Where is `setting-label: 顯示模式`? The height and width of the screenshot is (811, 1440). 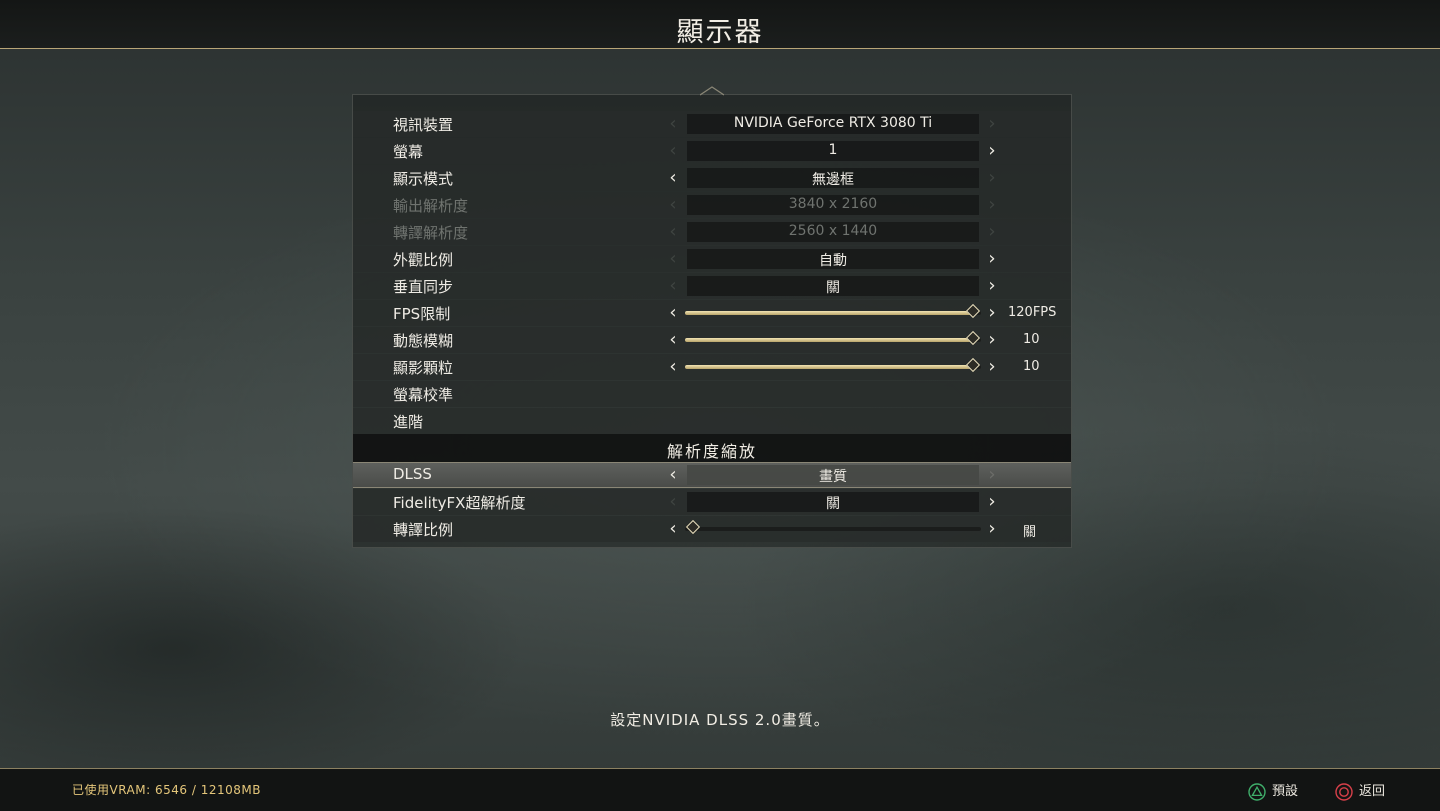
setting-label: 顯示模式 is located at coordinates (423, 179).